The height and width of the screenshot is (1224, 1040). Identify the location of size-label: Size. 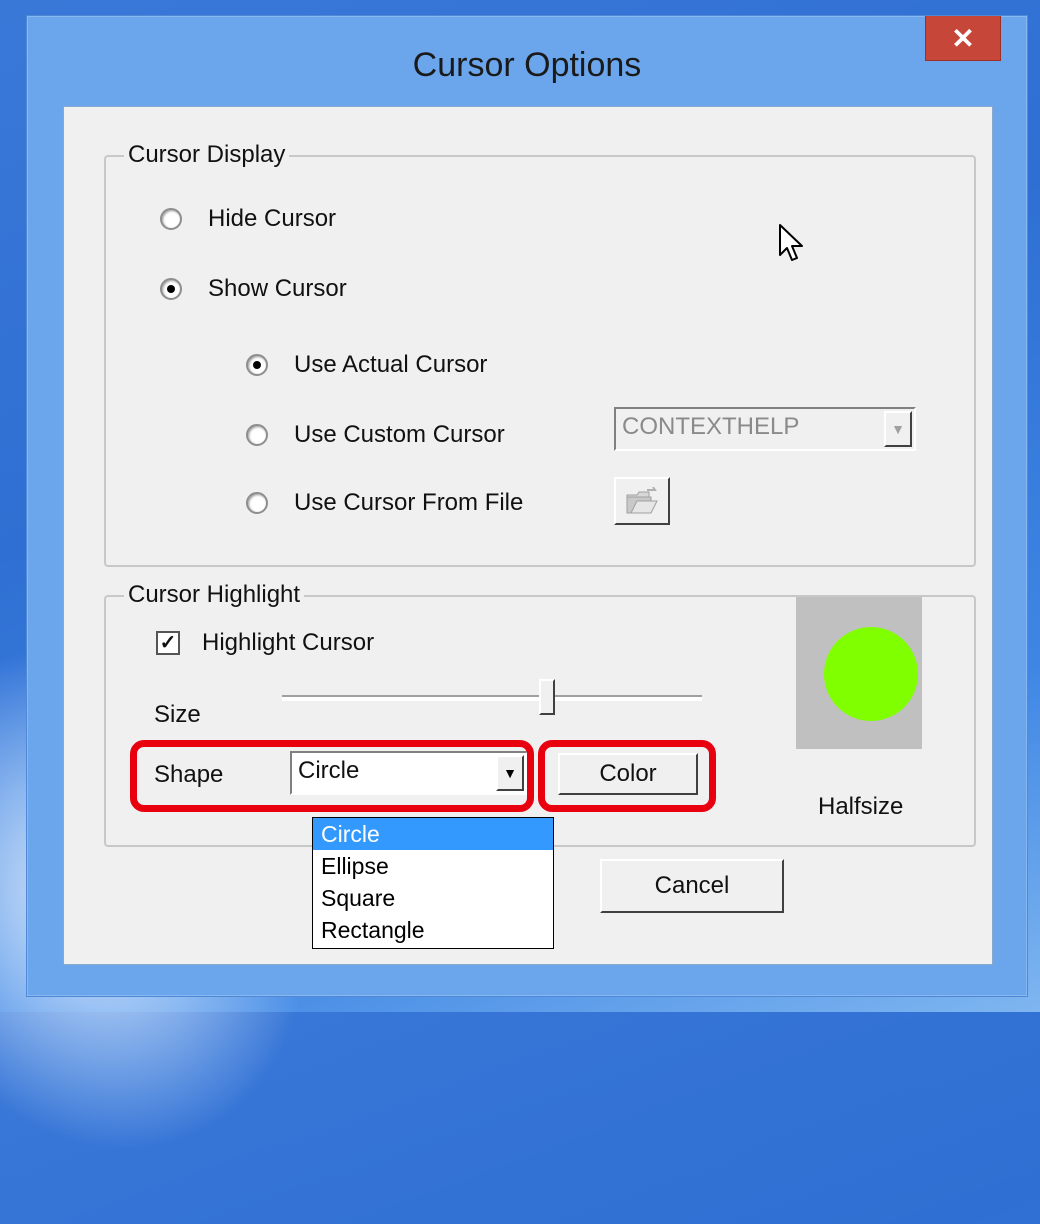
(177, 714).